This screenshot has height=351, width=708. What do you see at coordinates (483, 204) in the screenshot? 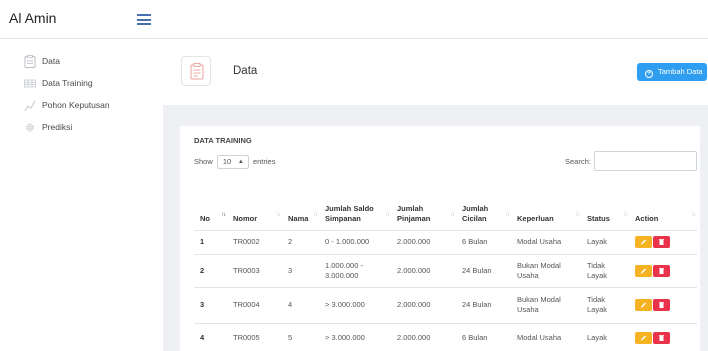
I see `column-header-cicilan: Jumlah Cicilan ↑↓` at bounding box center [483, 204].